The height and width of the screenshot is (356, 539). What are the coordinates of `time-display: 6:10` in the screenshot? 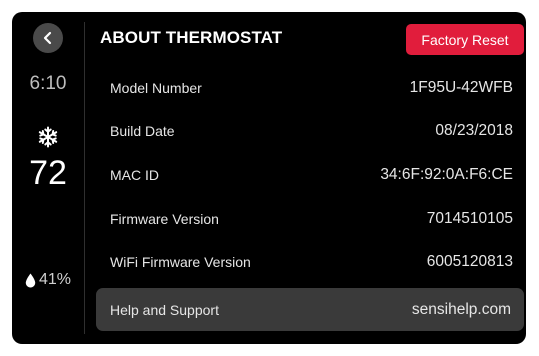 It's located at (48, 83).